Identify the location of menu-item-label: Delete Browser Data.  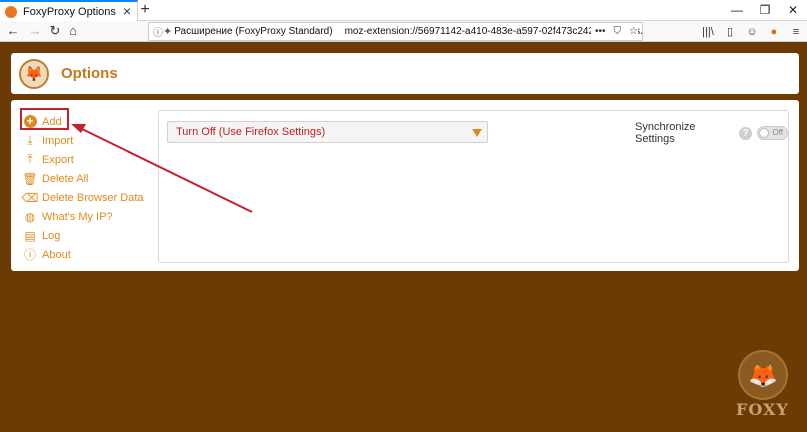
(93, 197).